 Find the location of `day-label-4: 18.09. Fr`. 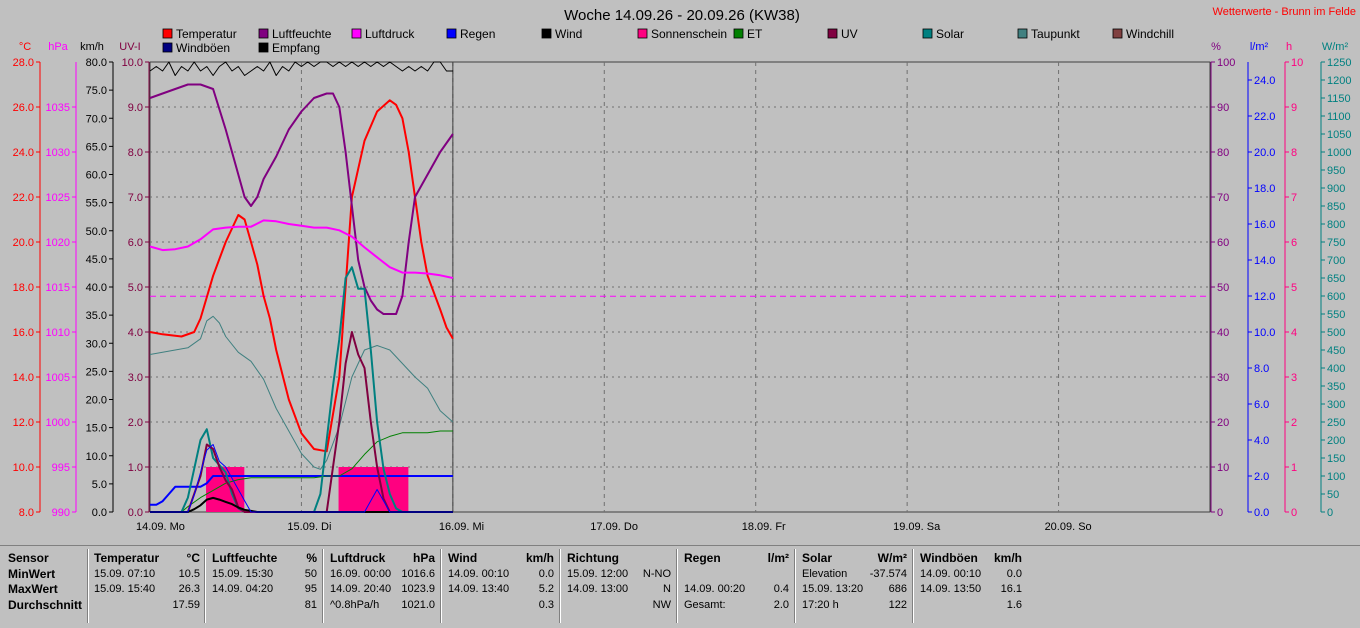

day-label-4: 18.09. Fr is located at coordinates (764, 527).